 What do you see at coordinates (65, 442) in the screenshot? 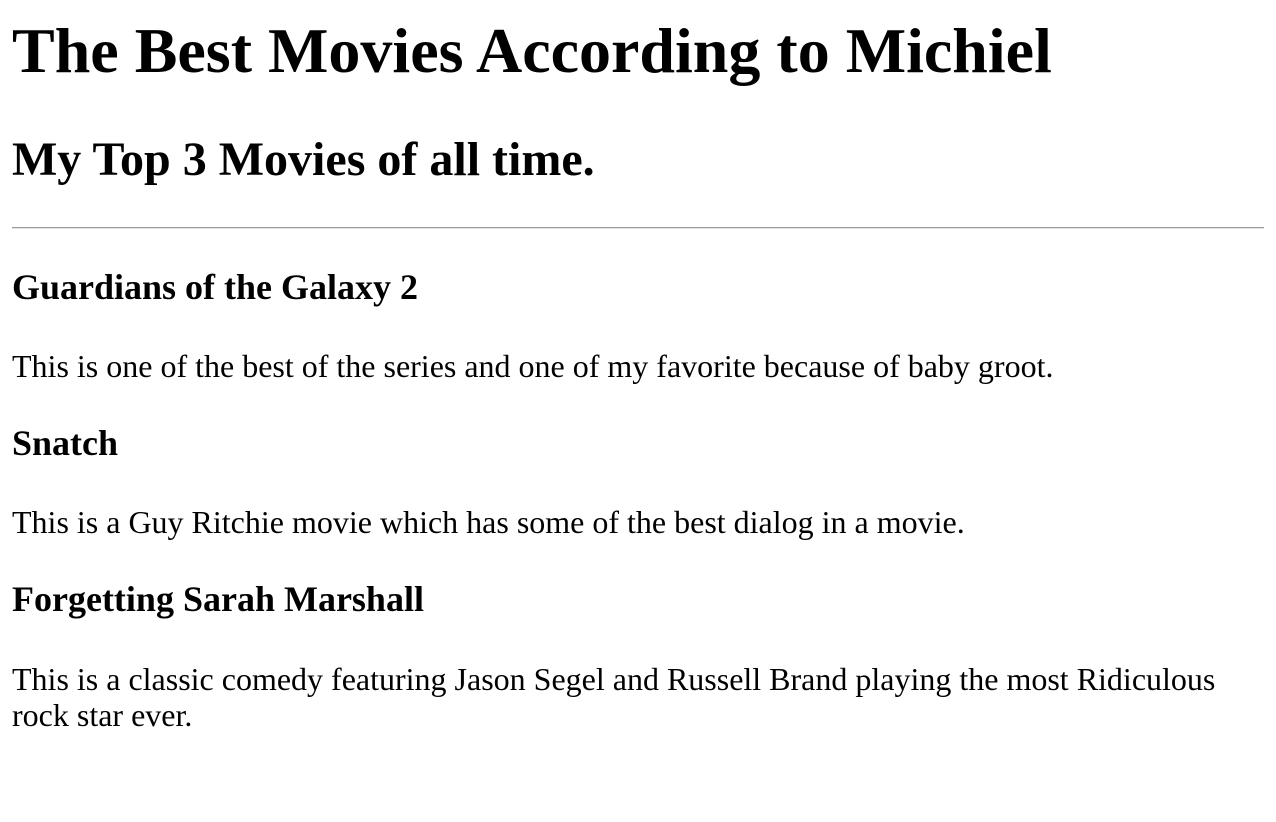
I see `movie-title: Snatch` at bounding box center [65, 442].